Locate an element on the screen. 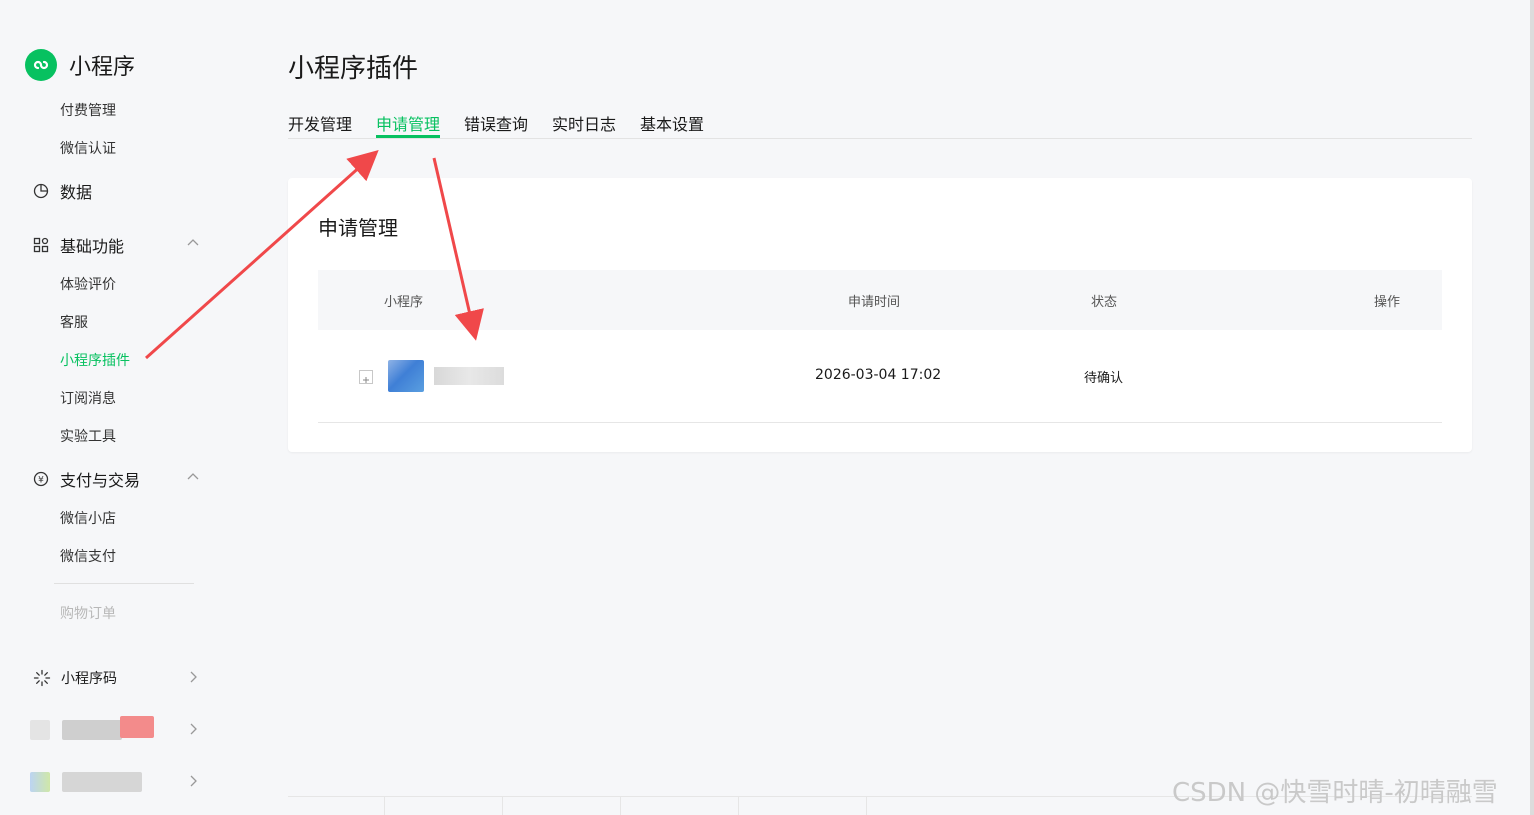  watermark: CSDN @快雪时晴-初晴融雪 is located at coordinates (1335, 793).